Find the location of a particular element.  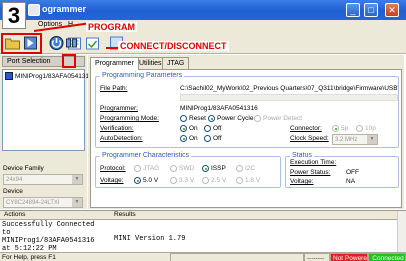

tab-jtag: JTAG is located at coordinates (176, 63).